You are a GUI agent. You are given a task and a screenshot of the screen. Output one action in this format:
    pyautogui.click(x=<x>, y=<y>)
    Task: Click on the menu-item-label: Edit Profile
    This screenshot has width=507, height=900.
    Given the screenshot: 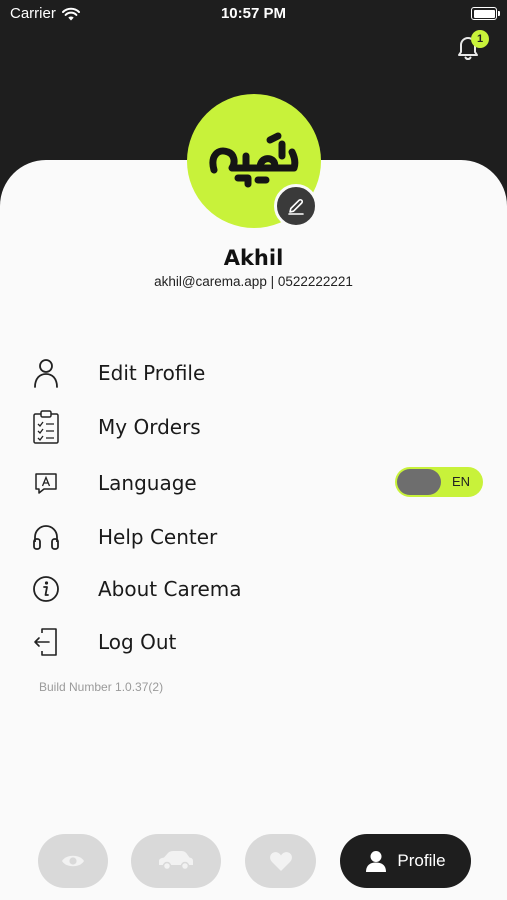 What is the action you would take?
    pyautogui.click(x=152, y=373)
    